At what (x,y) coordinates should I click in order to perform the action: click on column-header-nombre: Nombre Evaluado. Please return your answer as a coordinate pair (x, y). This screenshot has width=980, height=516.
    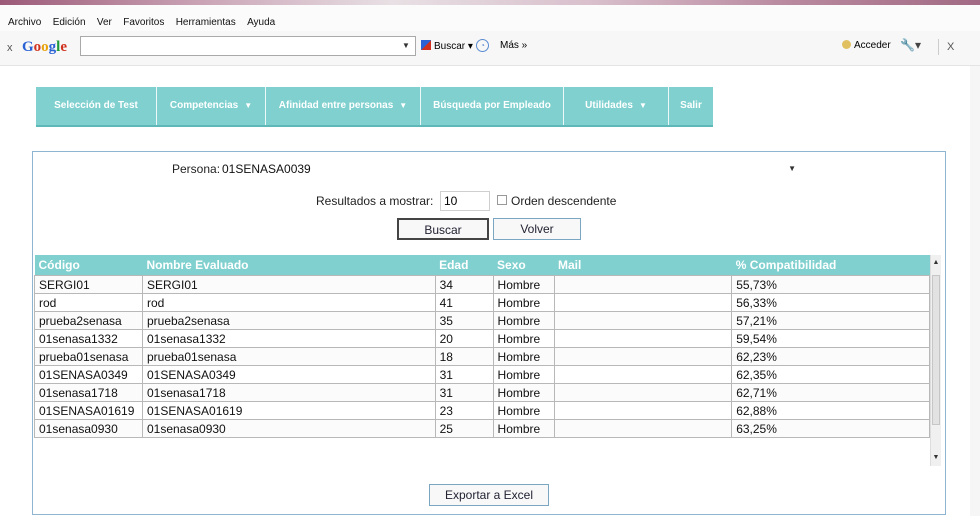
    Looking at the image, I should click on (289, 265).